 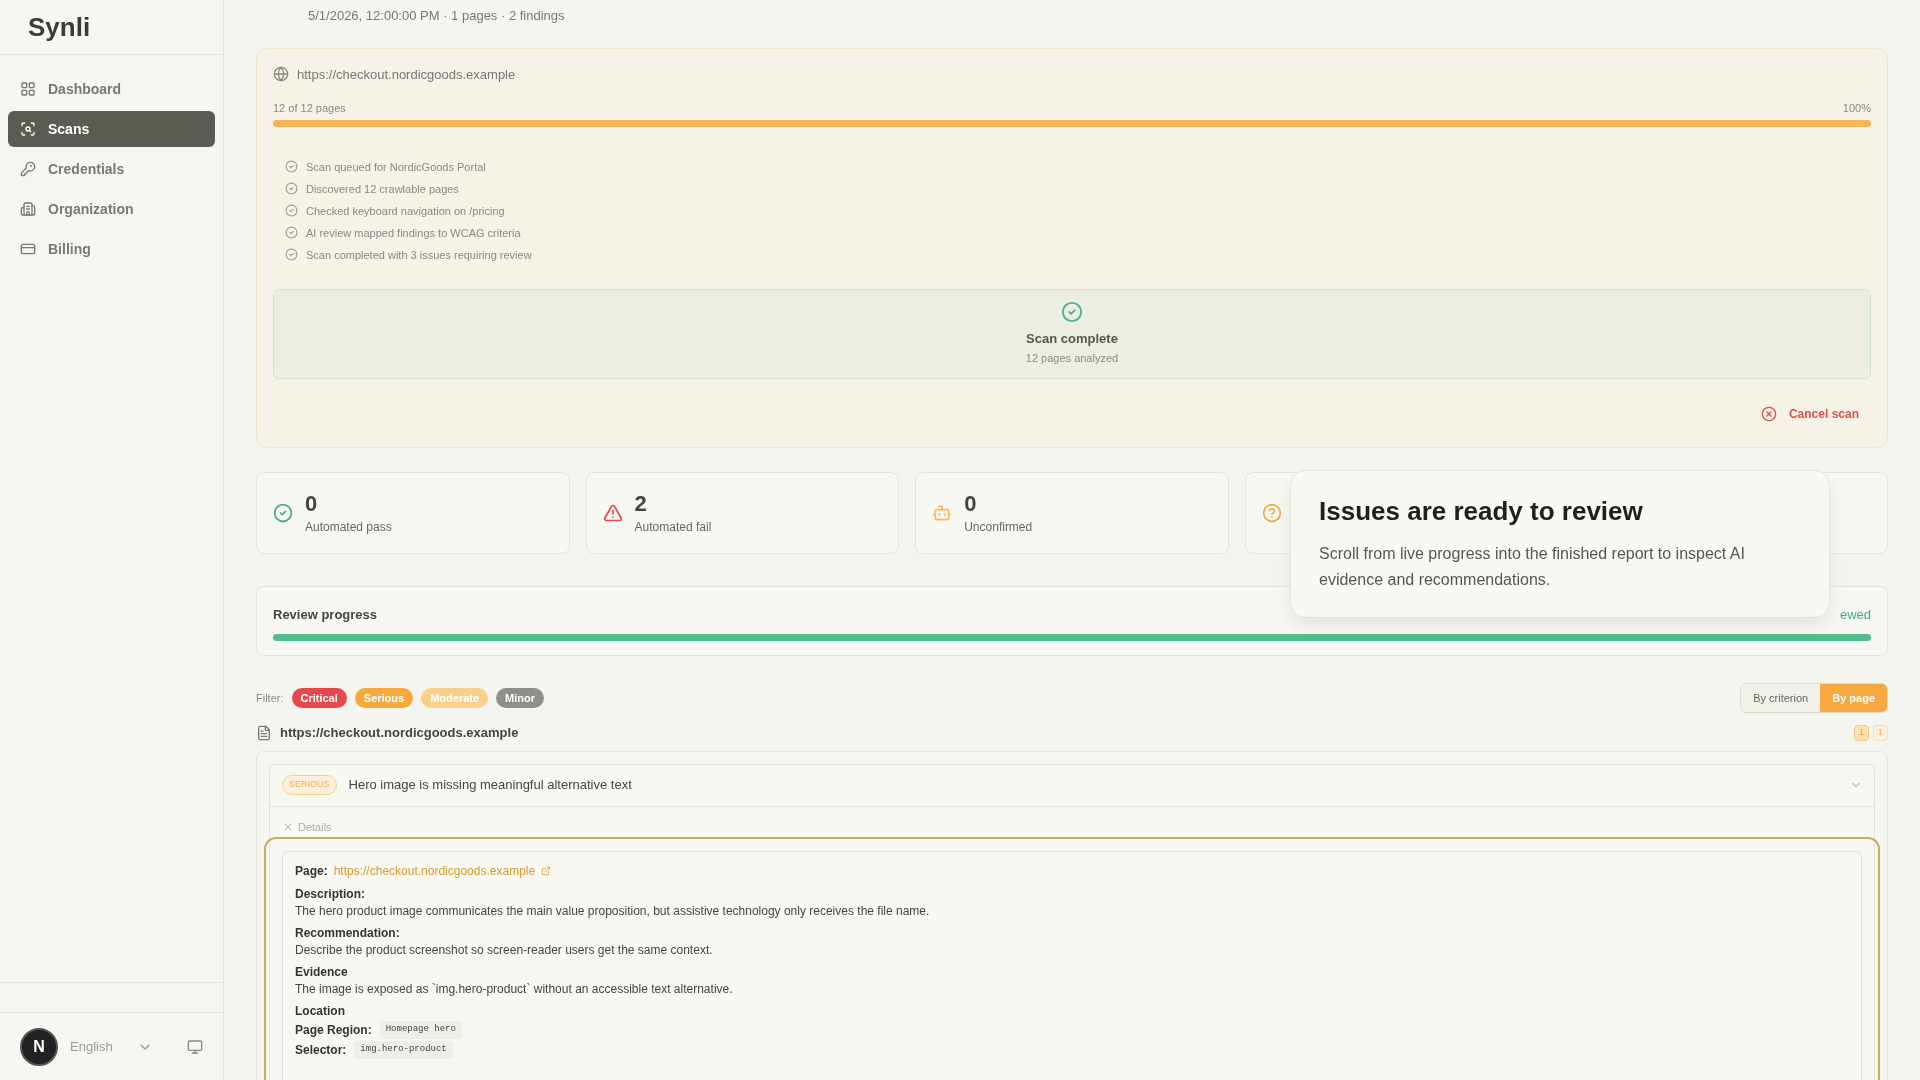 I want to click on nav-item: Dashboard, so click(x=111, y=89).